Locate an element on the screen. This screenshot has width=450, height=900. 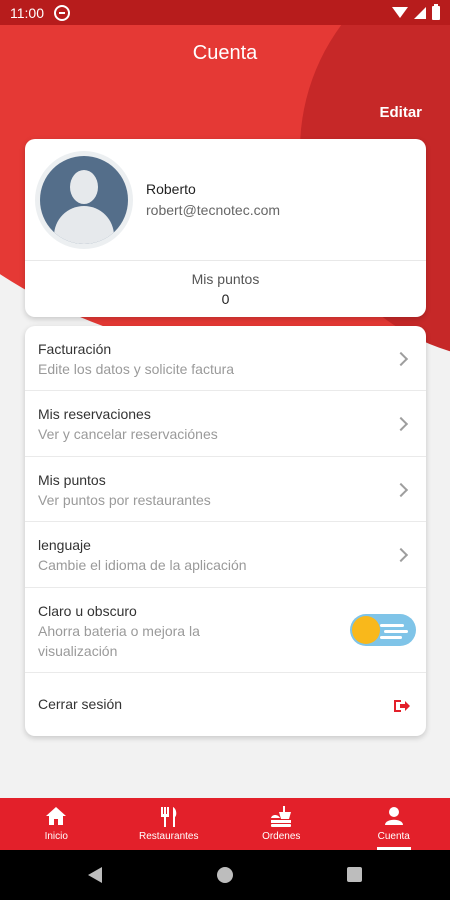
theme-toggle is located at coordinates (383, 630).